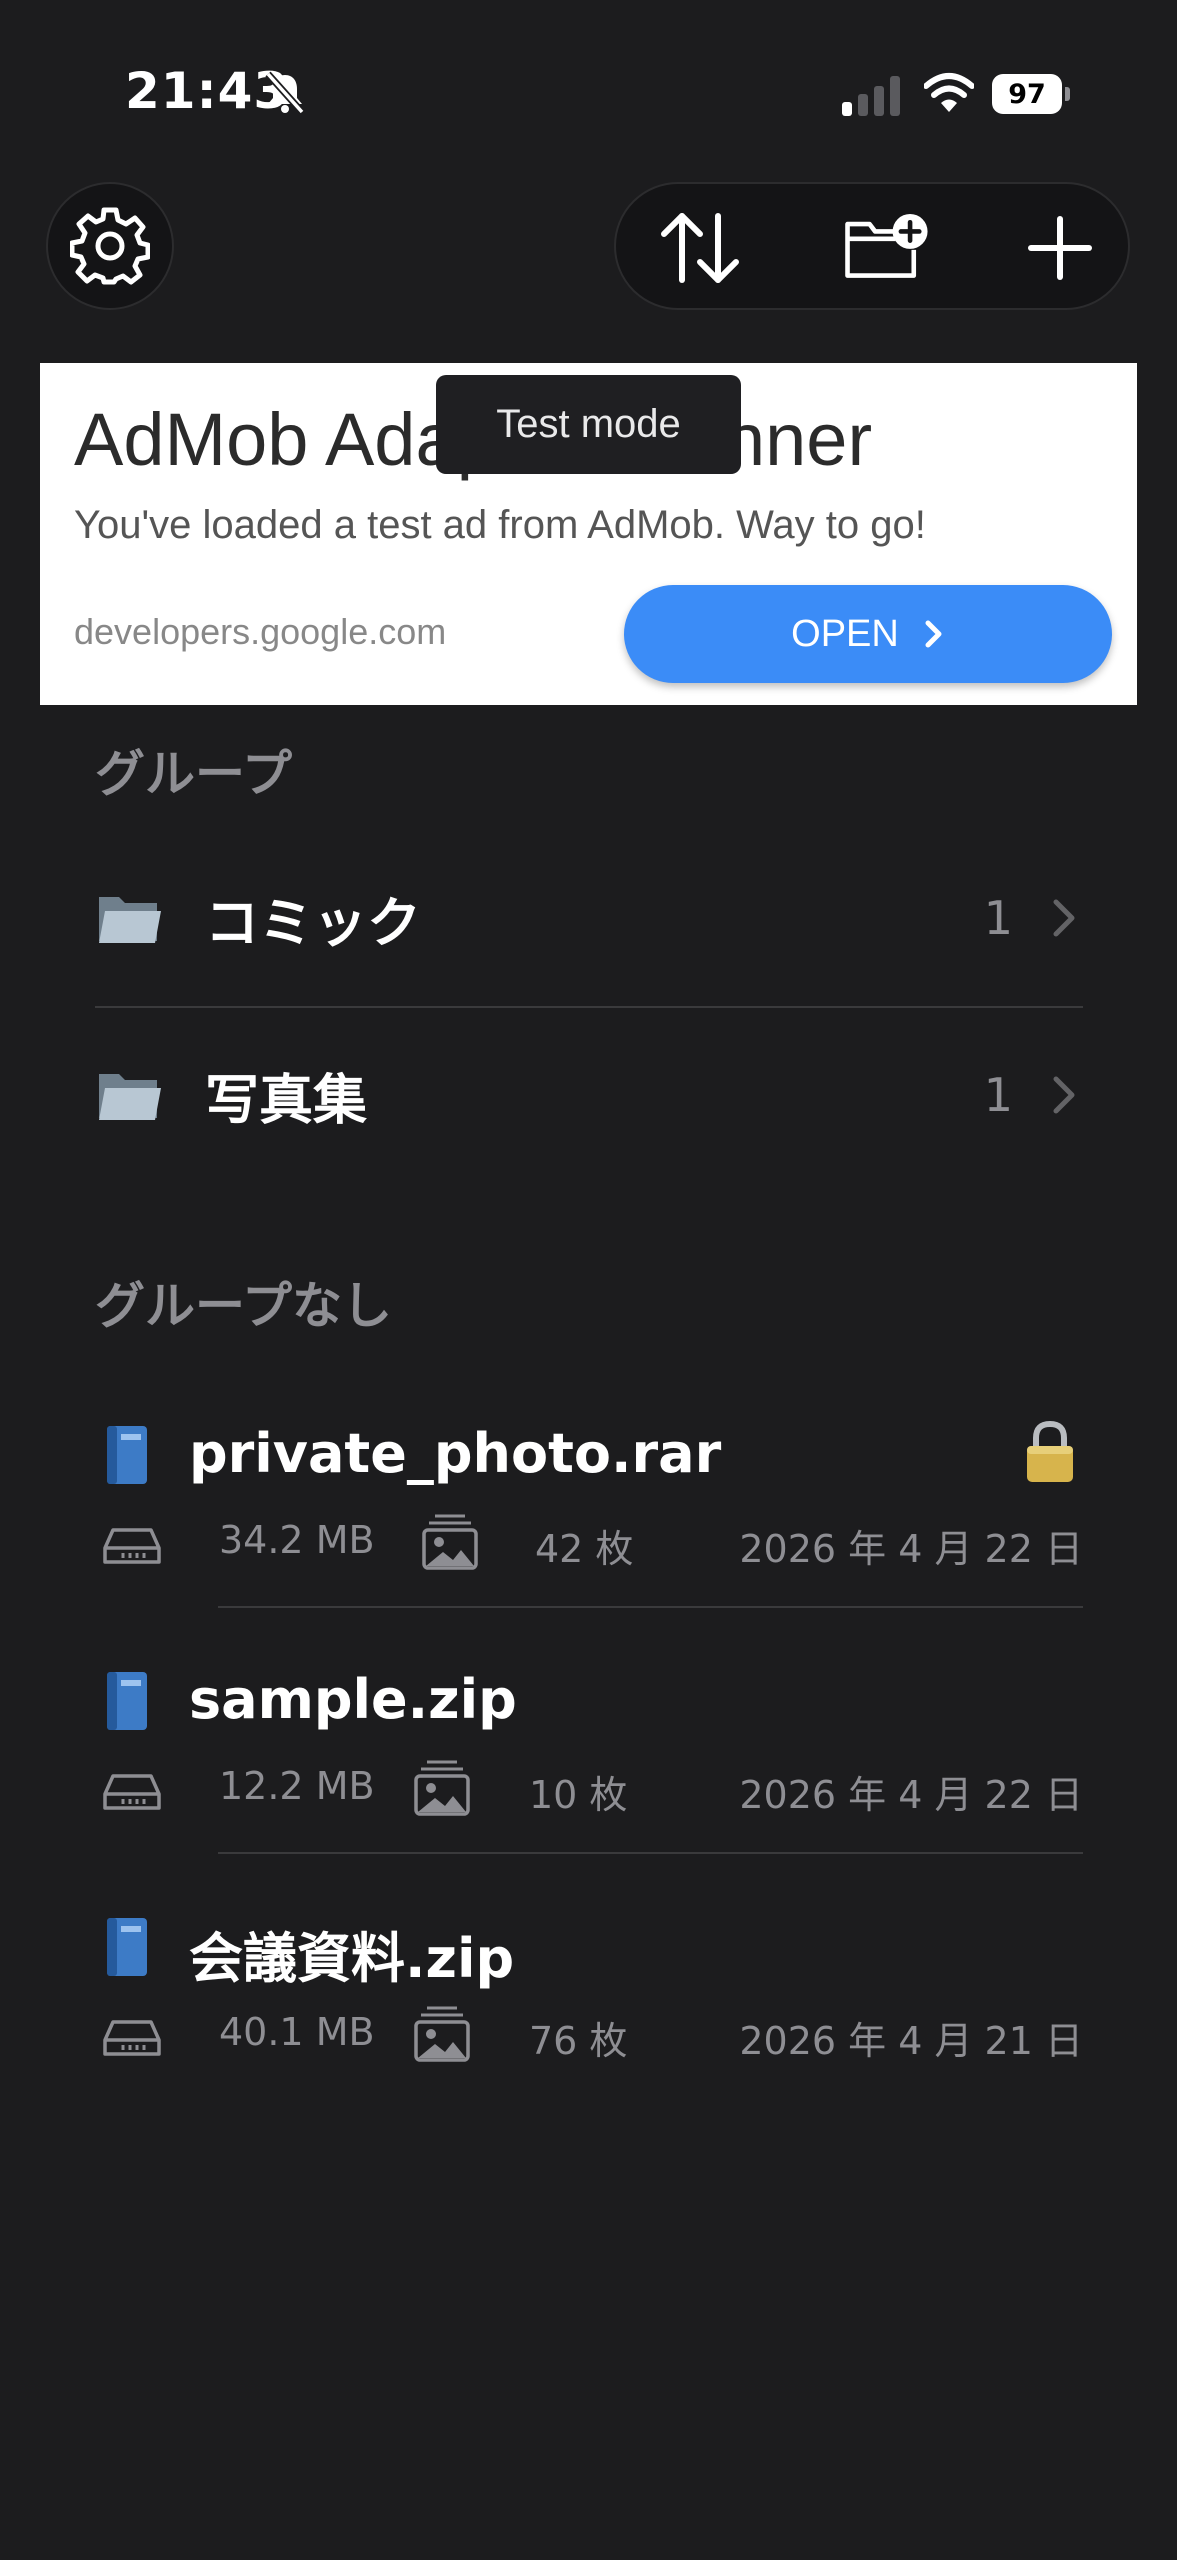 The image size is (1177, 2560). I want to click on battery-level: 97, so click(1027, 94).